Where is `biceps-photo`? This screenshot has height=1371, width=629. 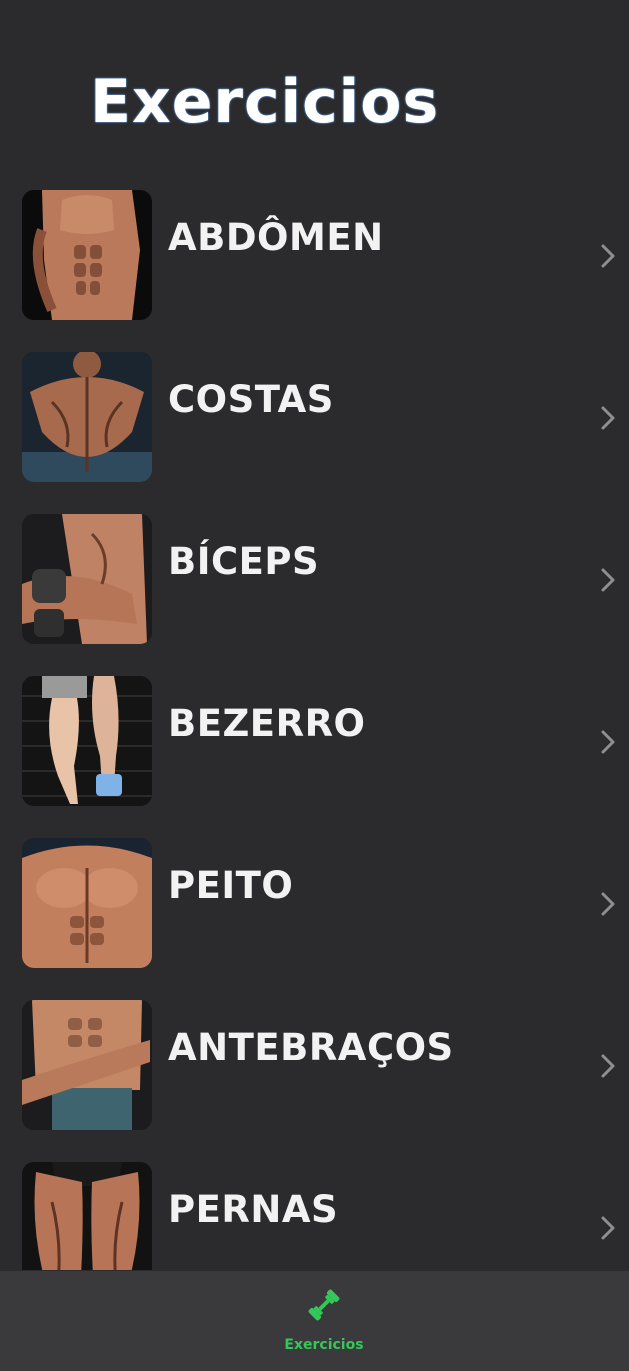
biceps-photo is located at coordinates (87, 579).